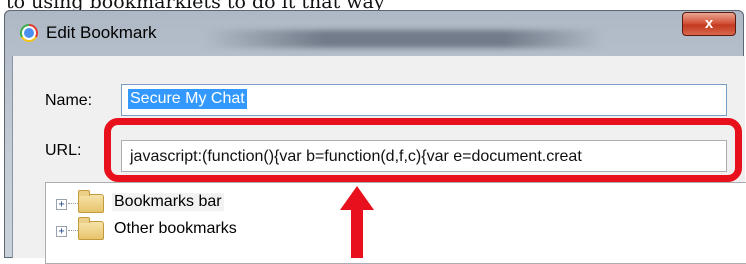 Image resolution: width=746 pixels, height=264 pixels. Describe the element at coordinates (29, 33) in the screenshot. I see `chrome-logo-icon` at that location.